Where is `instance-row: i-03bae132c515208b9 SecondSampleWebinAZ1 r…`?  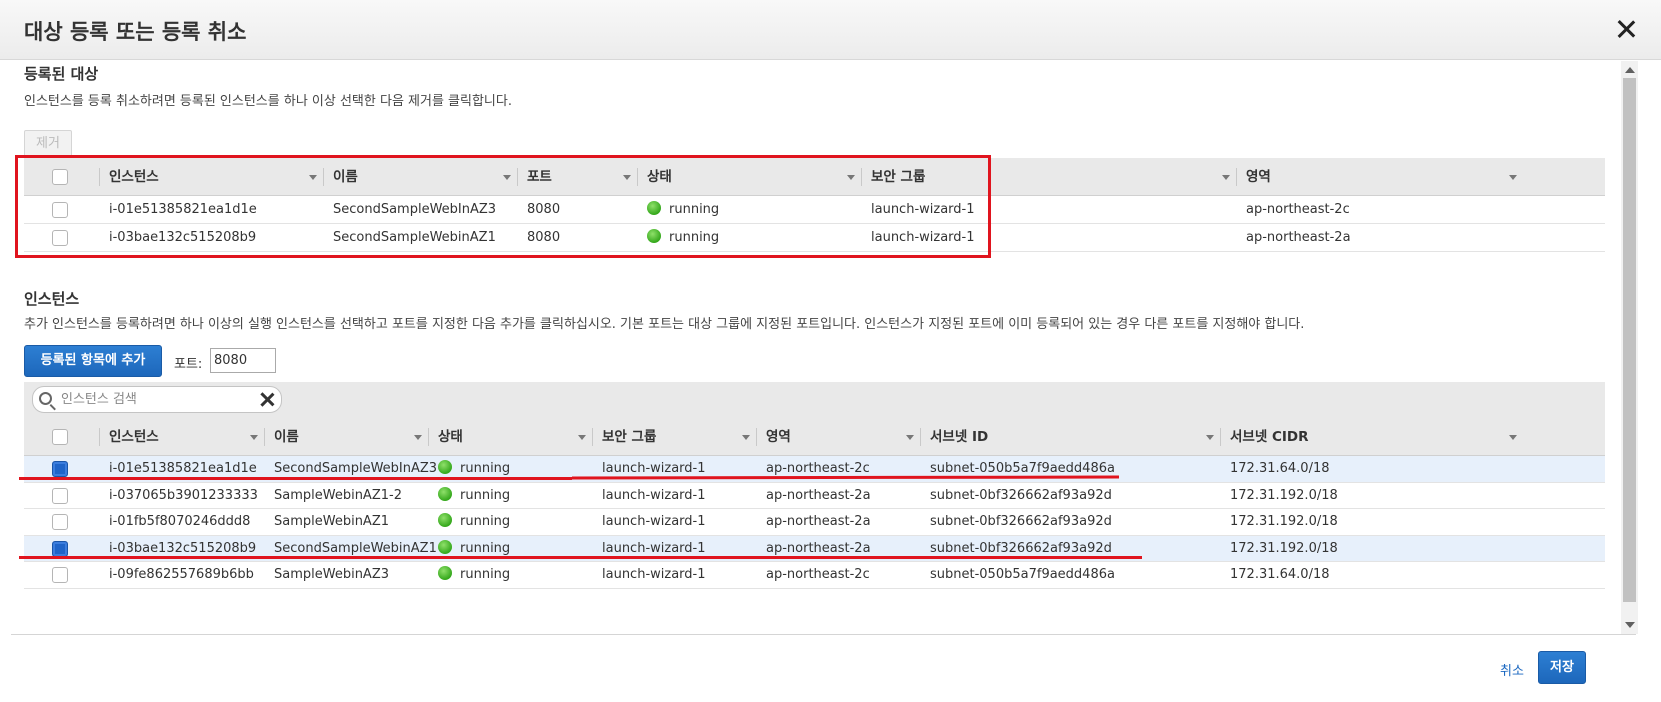 instance-row: i-03bae132c515208b9 SecondSampleWebinAZ1 r… is located at coordinates (814, 548).